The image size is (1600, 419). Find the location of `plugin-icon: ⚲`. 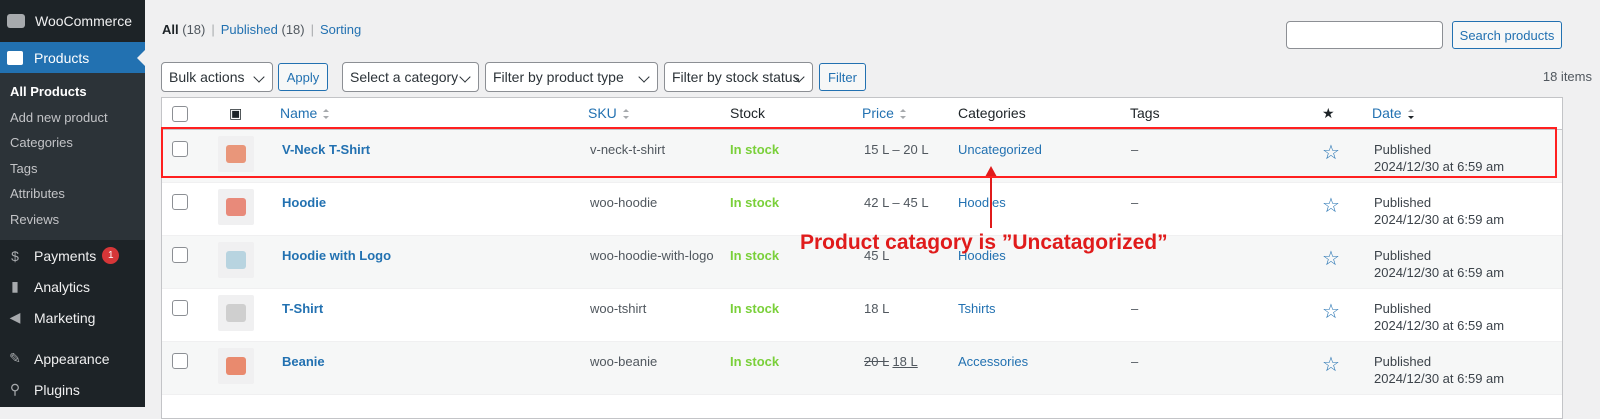

plugin-icon: ⚲ is located at coordinates (15, 389).